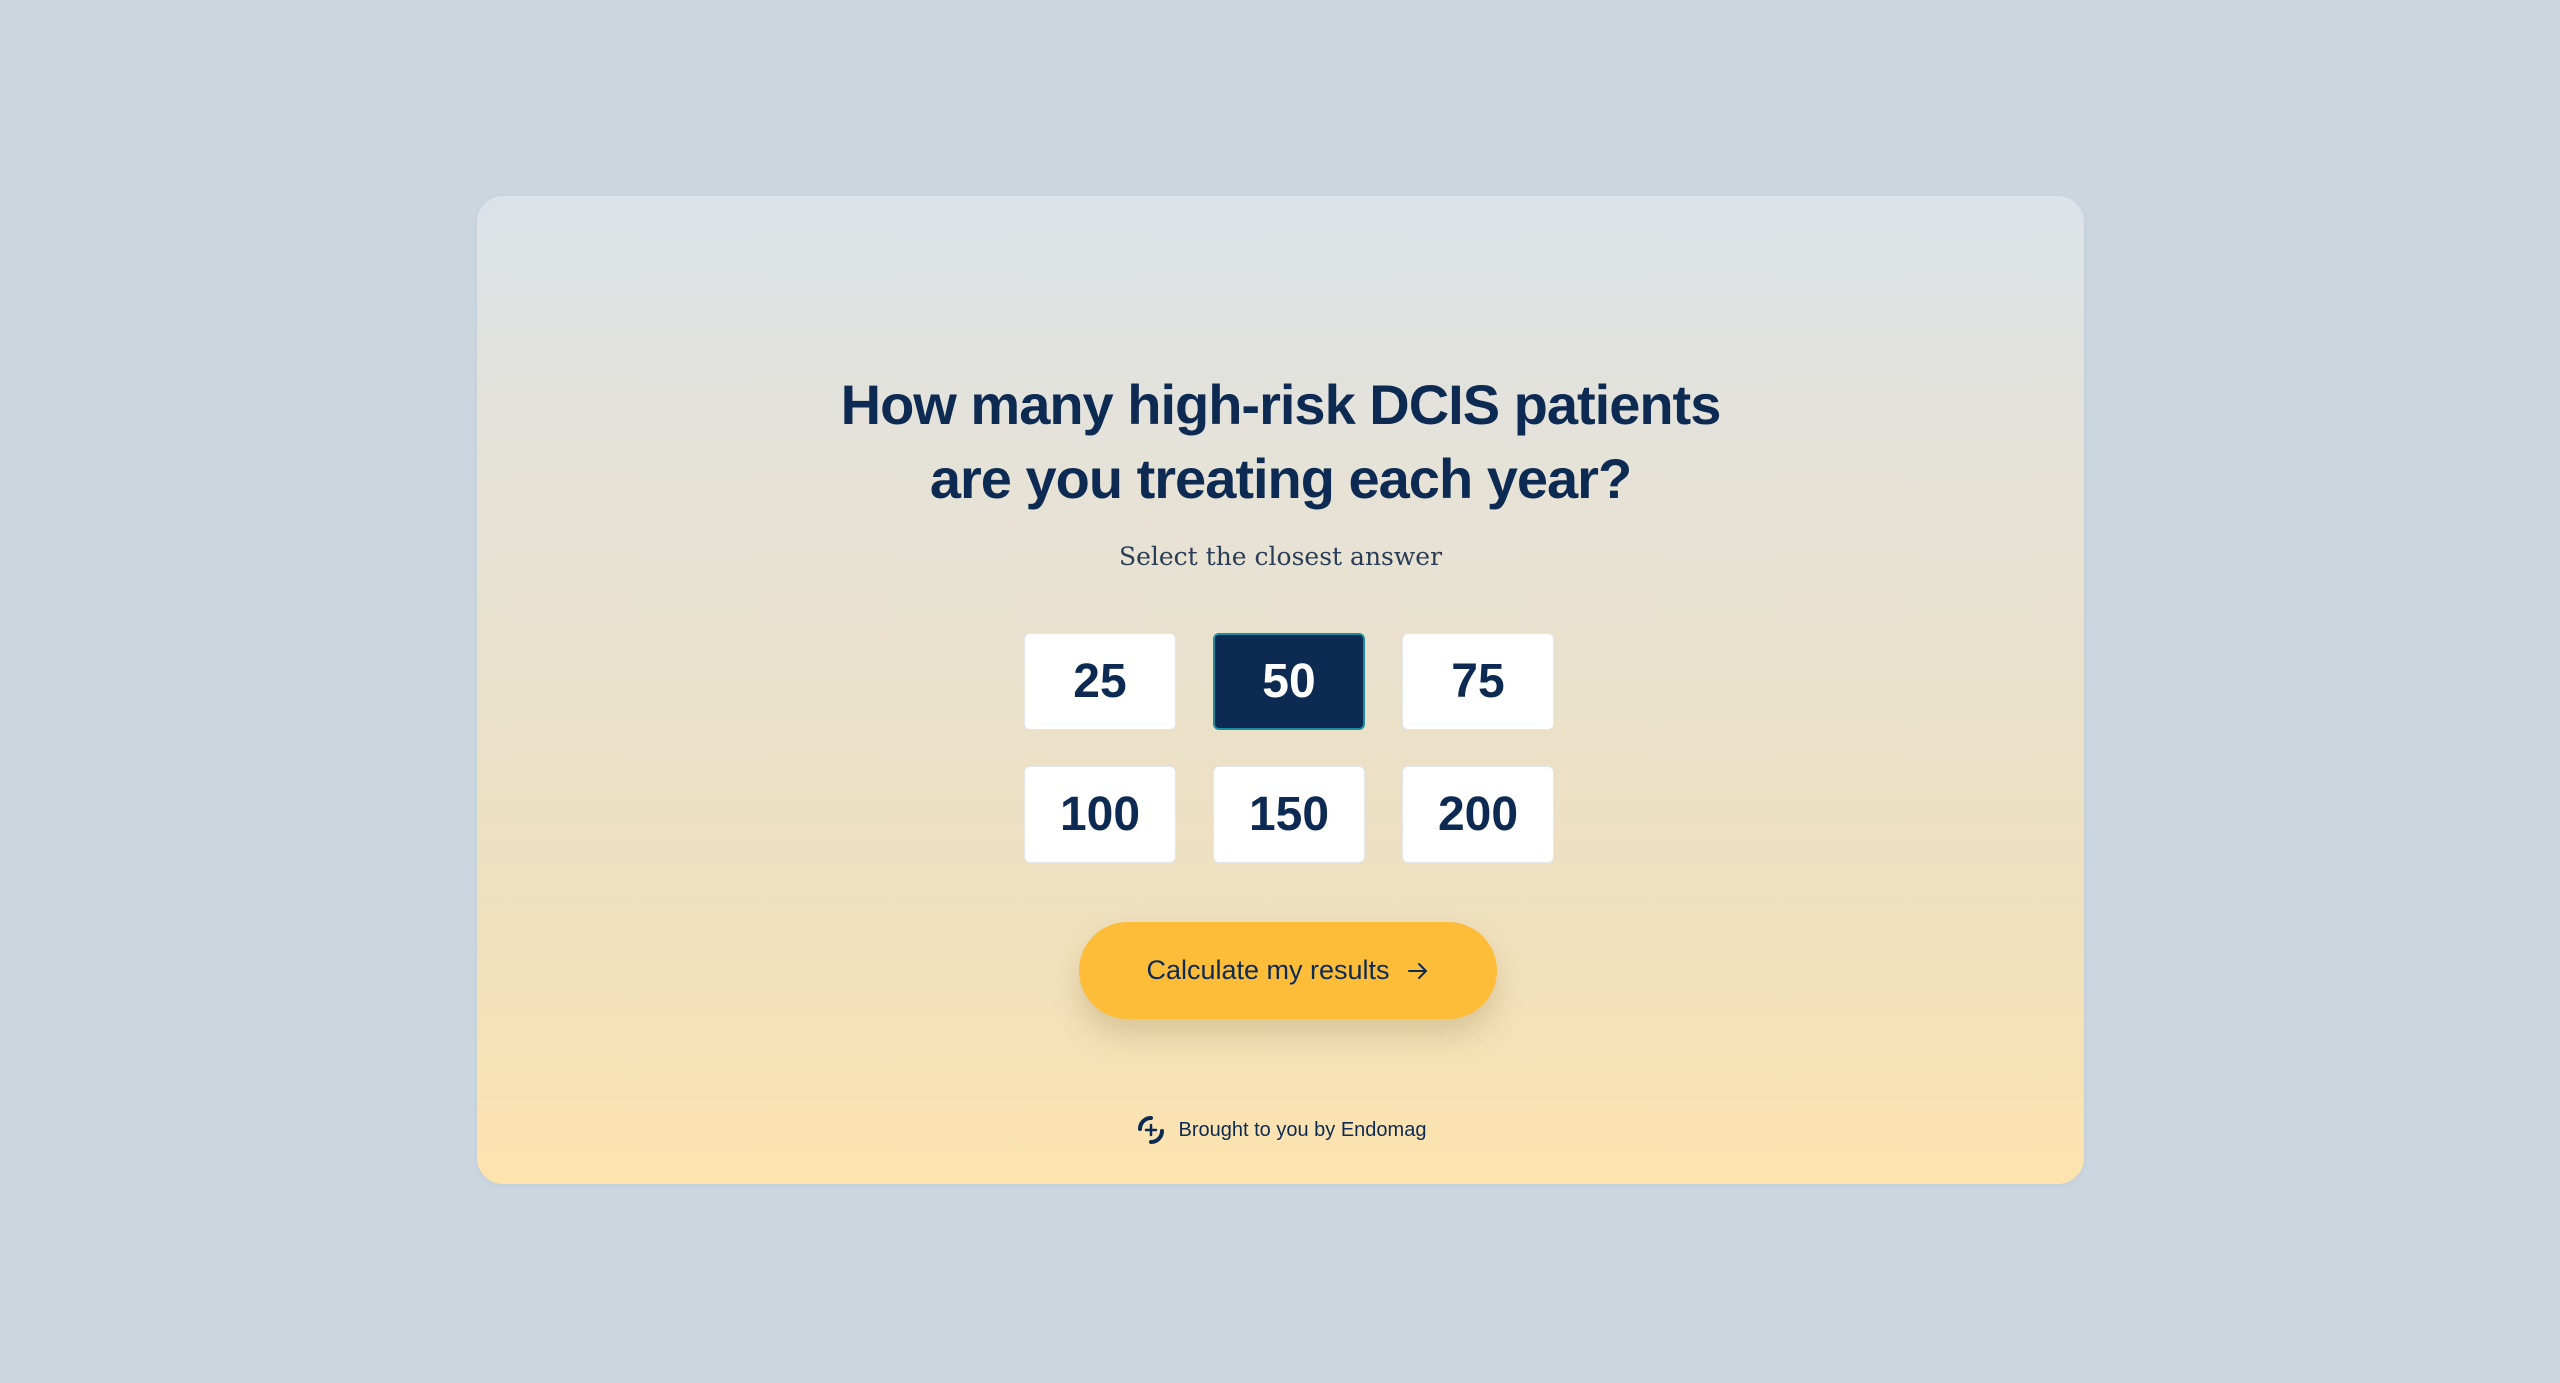 This screenshot has height=1383, width=2560. Describe the element at coordinates (1478, 814) in the screenshot. I see `option-200: 200` at that location.